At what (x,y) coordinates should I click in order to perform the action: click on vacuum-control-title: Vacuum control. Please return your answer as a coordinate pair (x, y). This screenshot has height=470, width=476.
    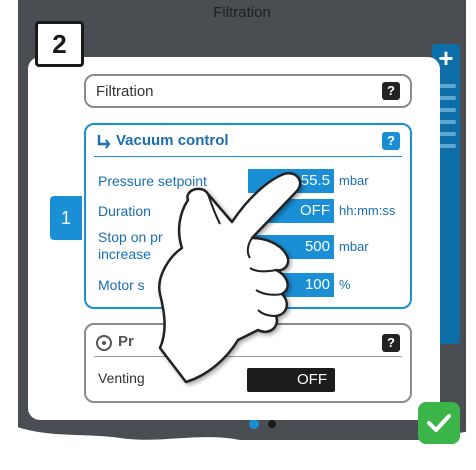
    Looking at the image, I should click on (172, 140).